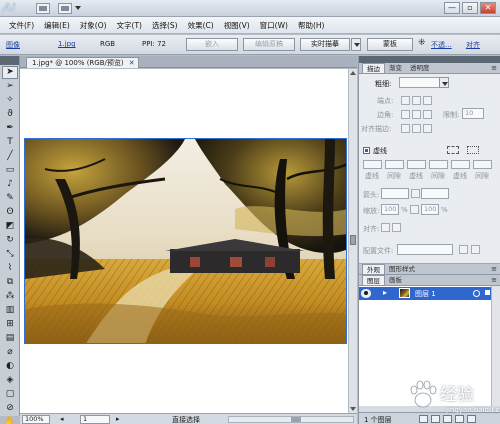 This screenshot has width=500, height=424. Describe the element at coordinates (430, 209) in the screenshot. I see `end-scale-field: 100` at that location.